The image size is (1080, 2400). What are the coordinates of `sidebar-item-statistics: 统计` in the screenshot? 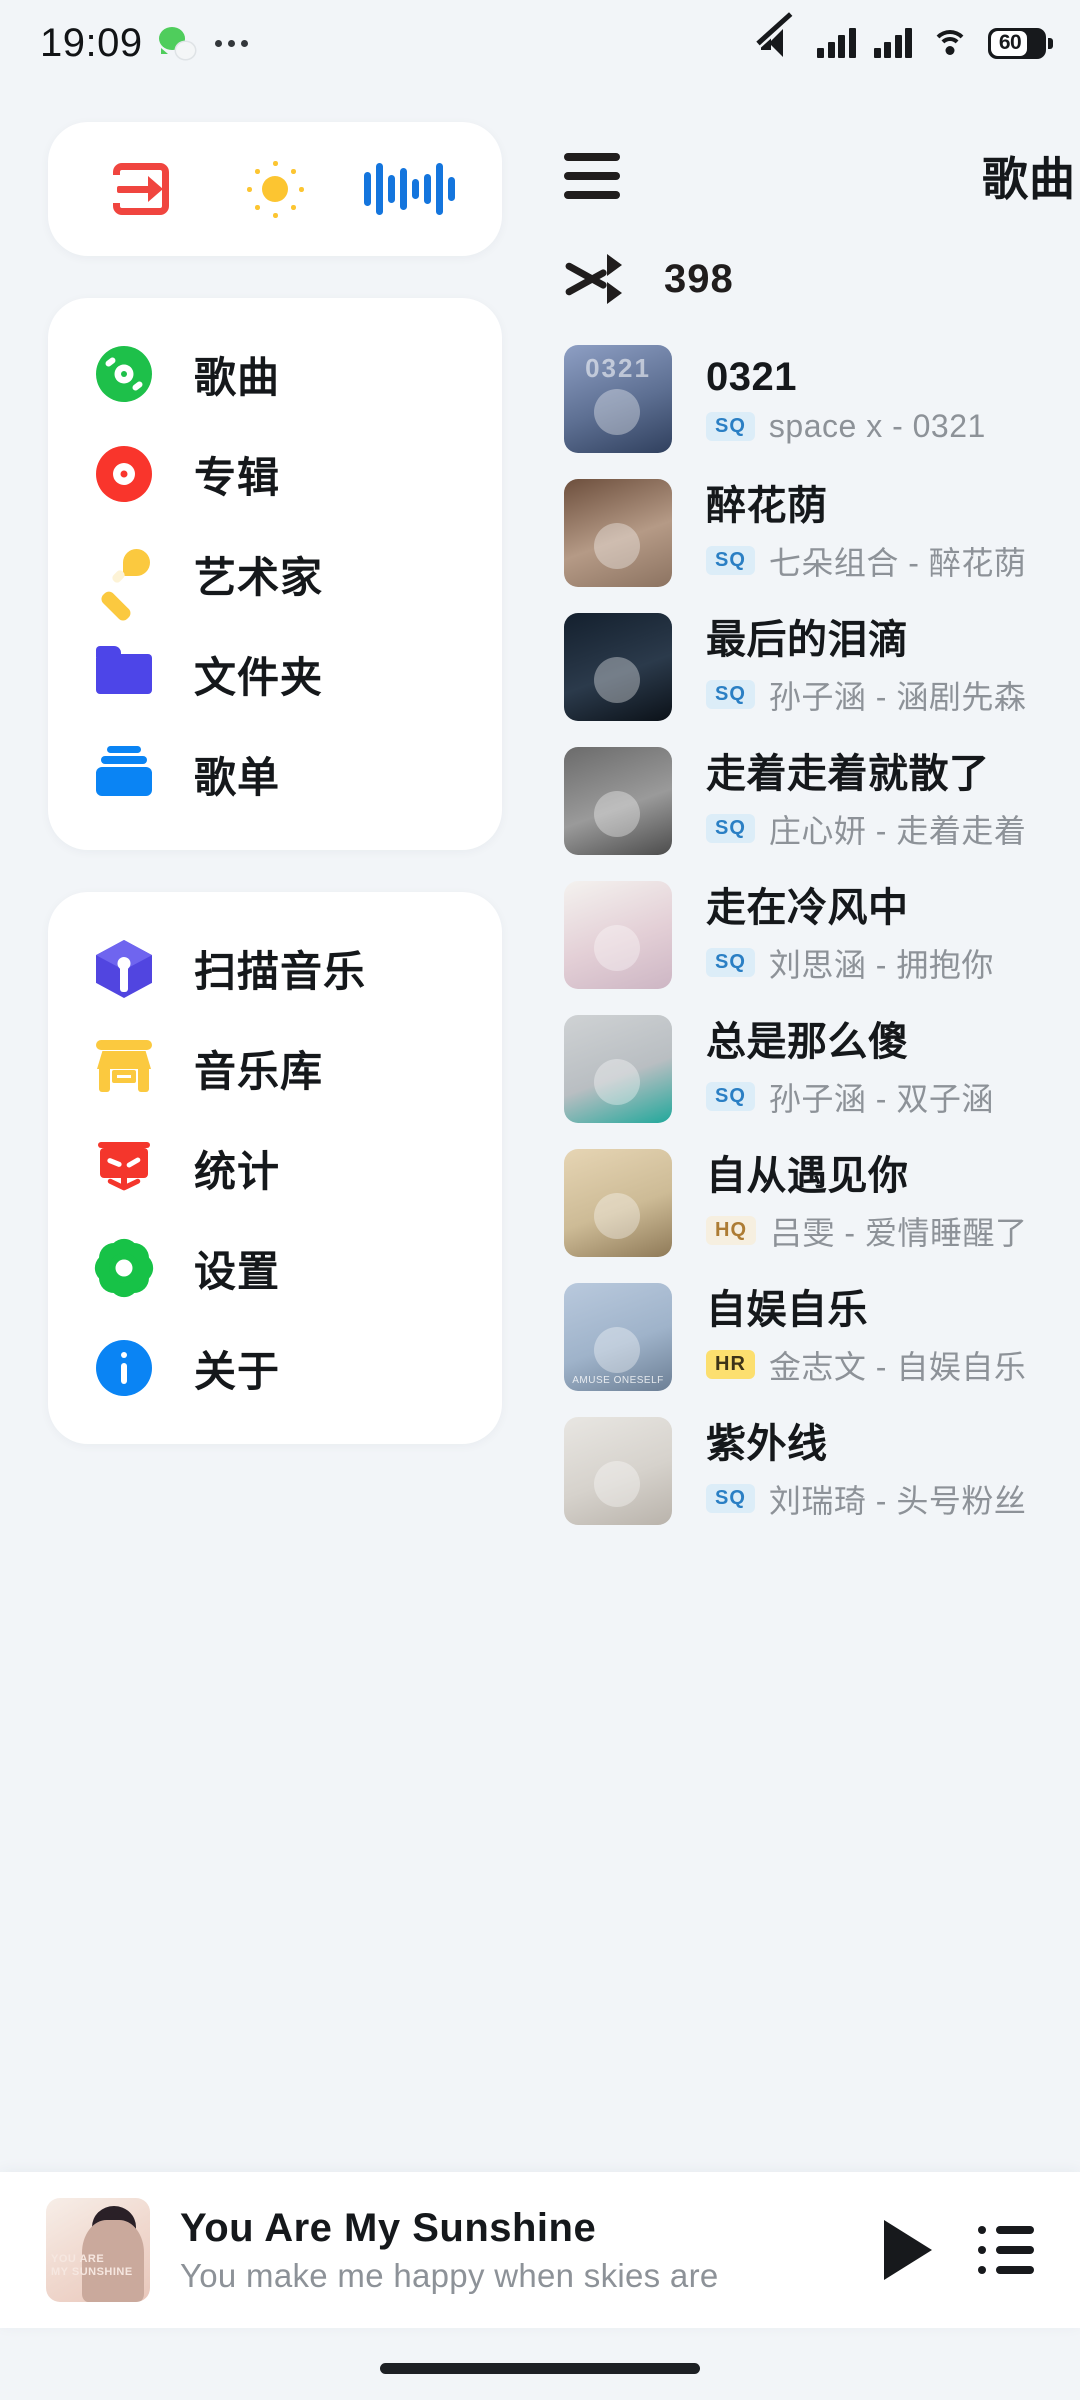 It's located at (275, 1168).